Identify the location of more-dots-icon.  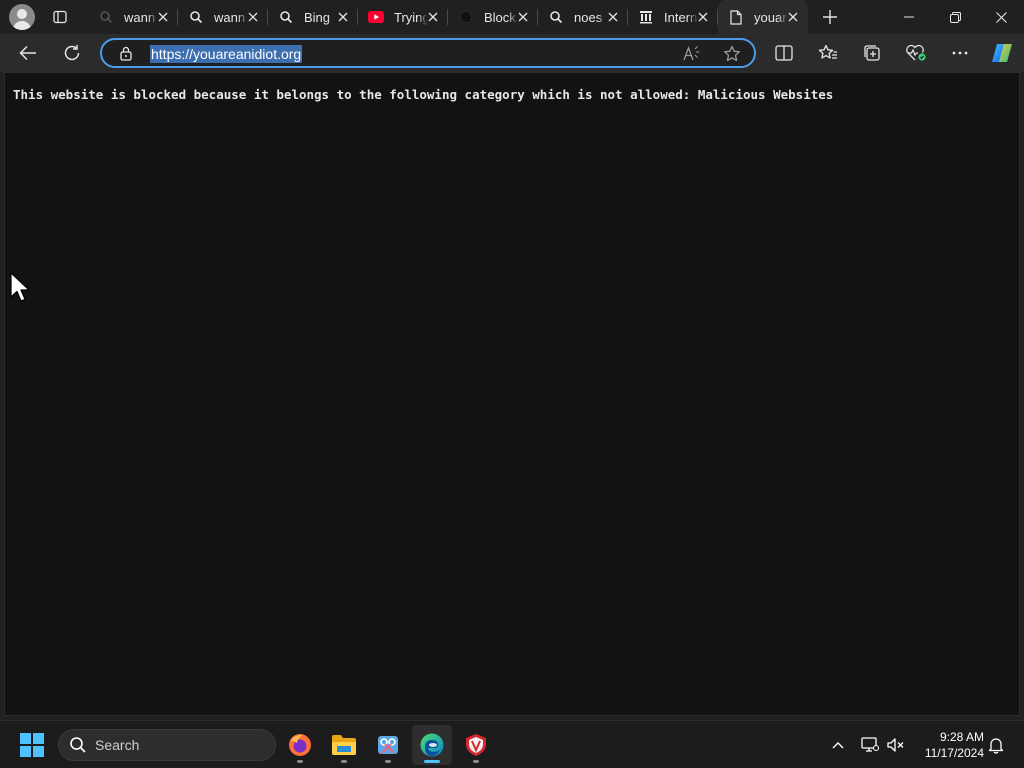
(960, 53).